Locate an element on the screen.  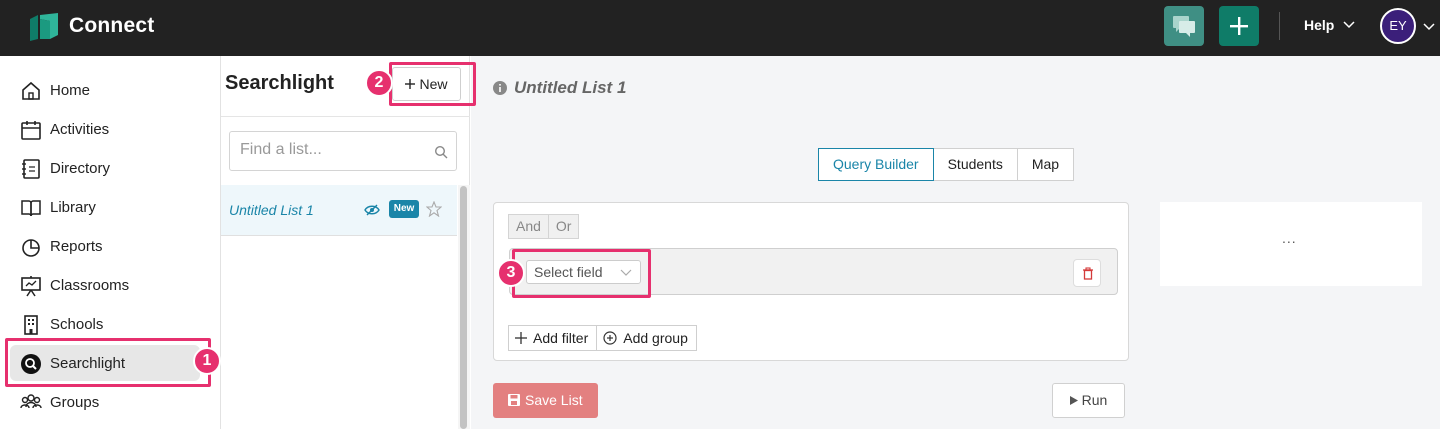
app-title: Connect is located at coordinates (111, 26).